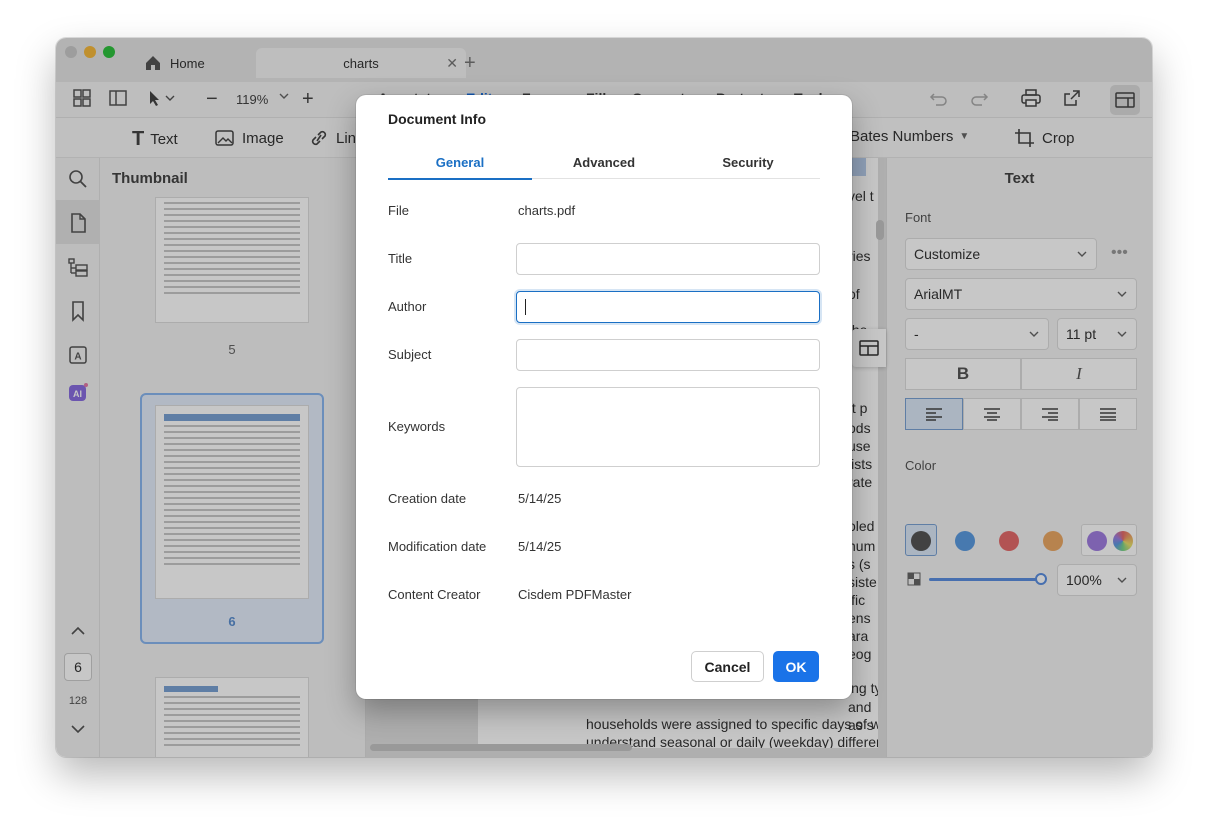 The width and height of the screenshot is (1208, 831). I want to click on subject-label: Subject, so click(410, 354).